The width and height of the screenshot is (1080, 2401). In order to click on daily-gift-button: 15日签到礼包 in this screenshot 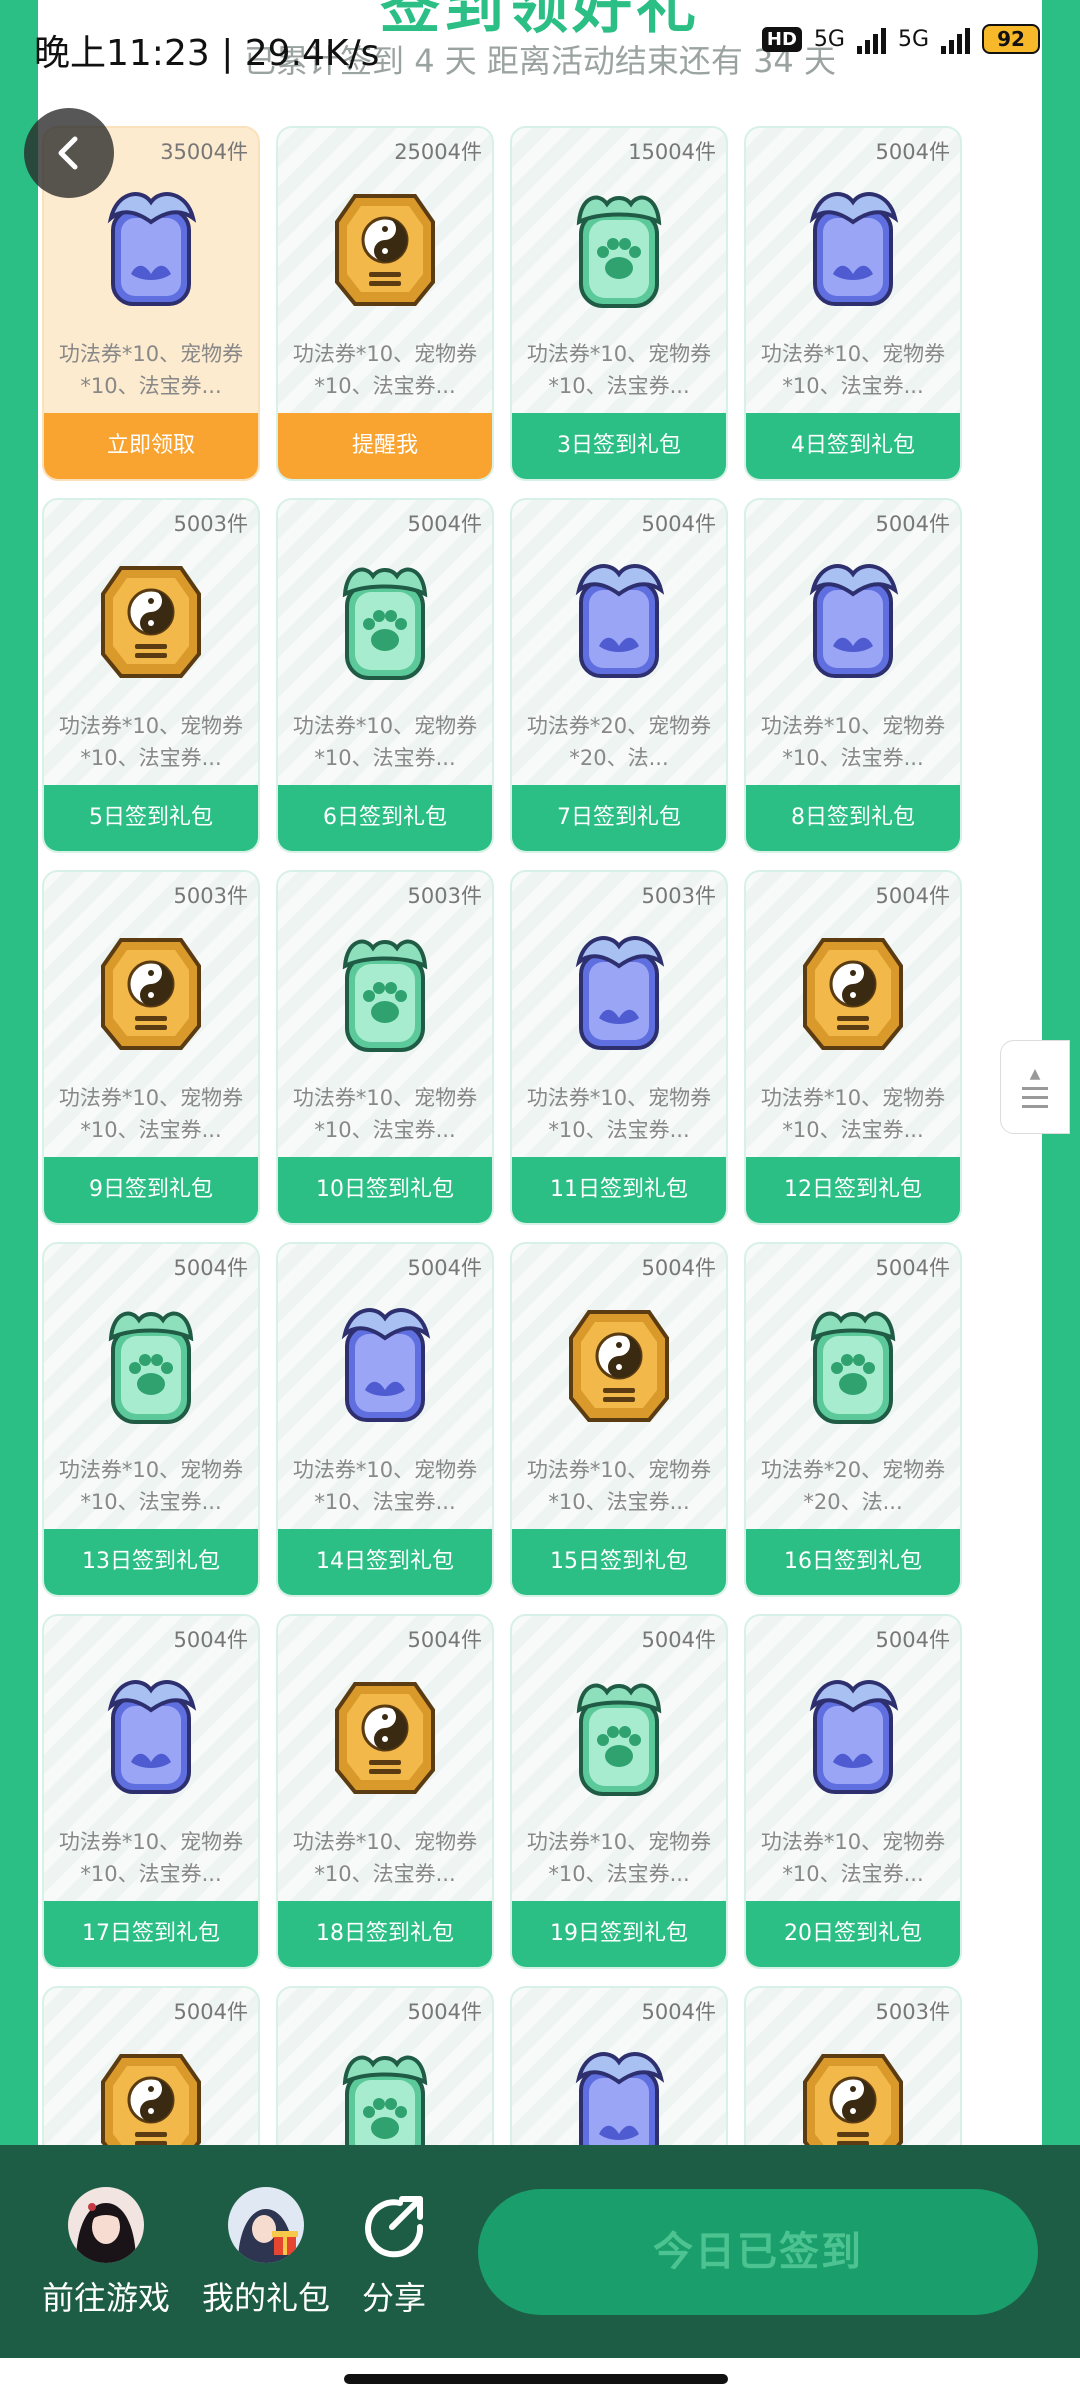, I will do `click(619, 1562)`.